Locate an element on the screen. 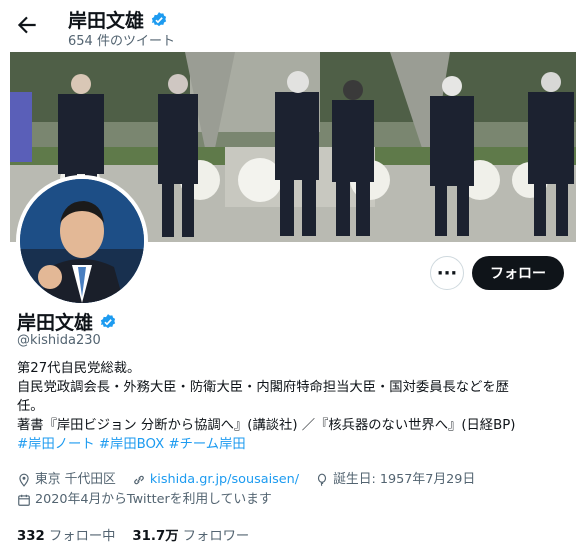  profile-name: 岸田文雄 is located at coordinates (55, 323).